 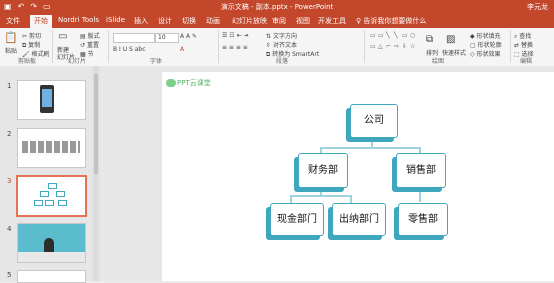 I want to click on group-editing: 编辑, so click(x=526, y=61).